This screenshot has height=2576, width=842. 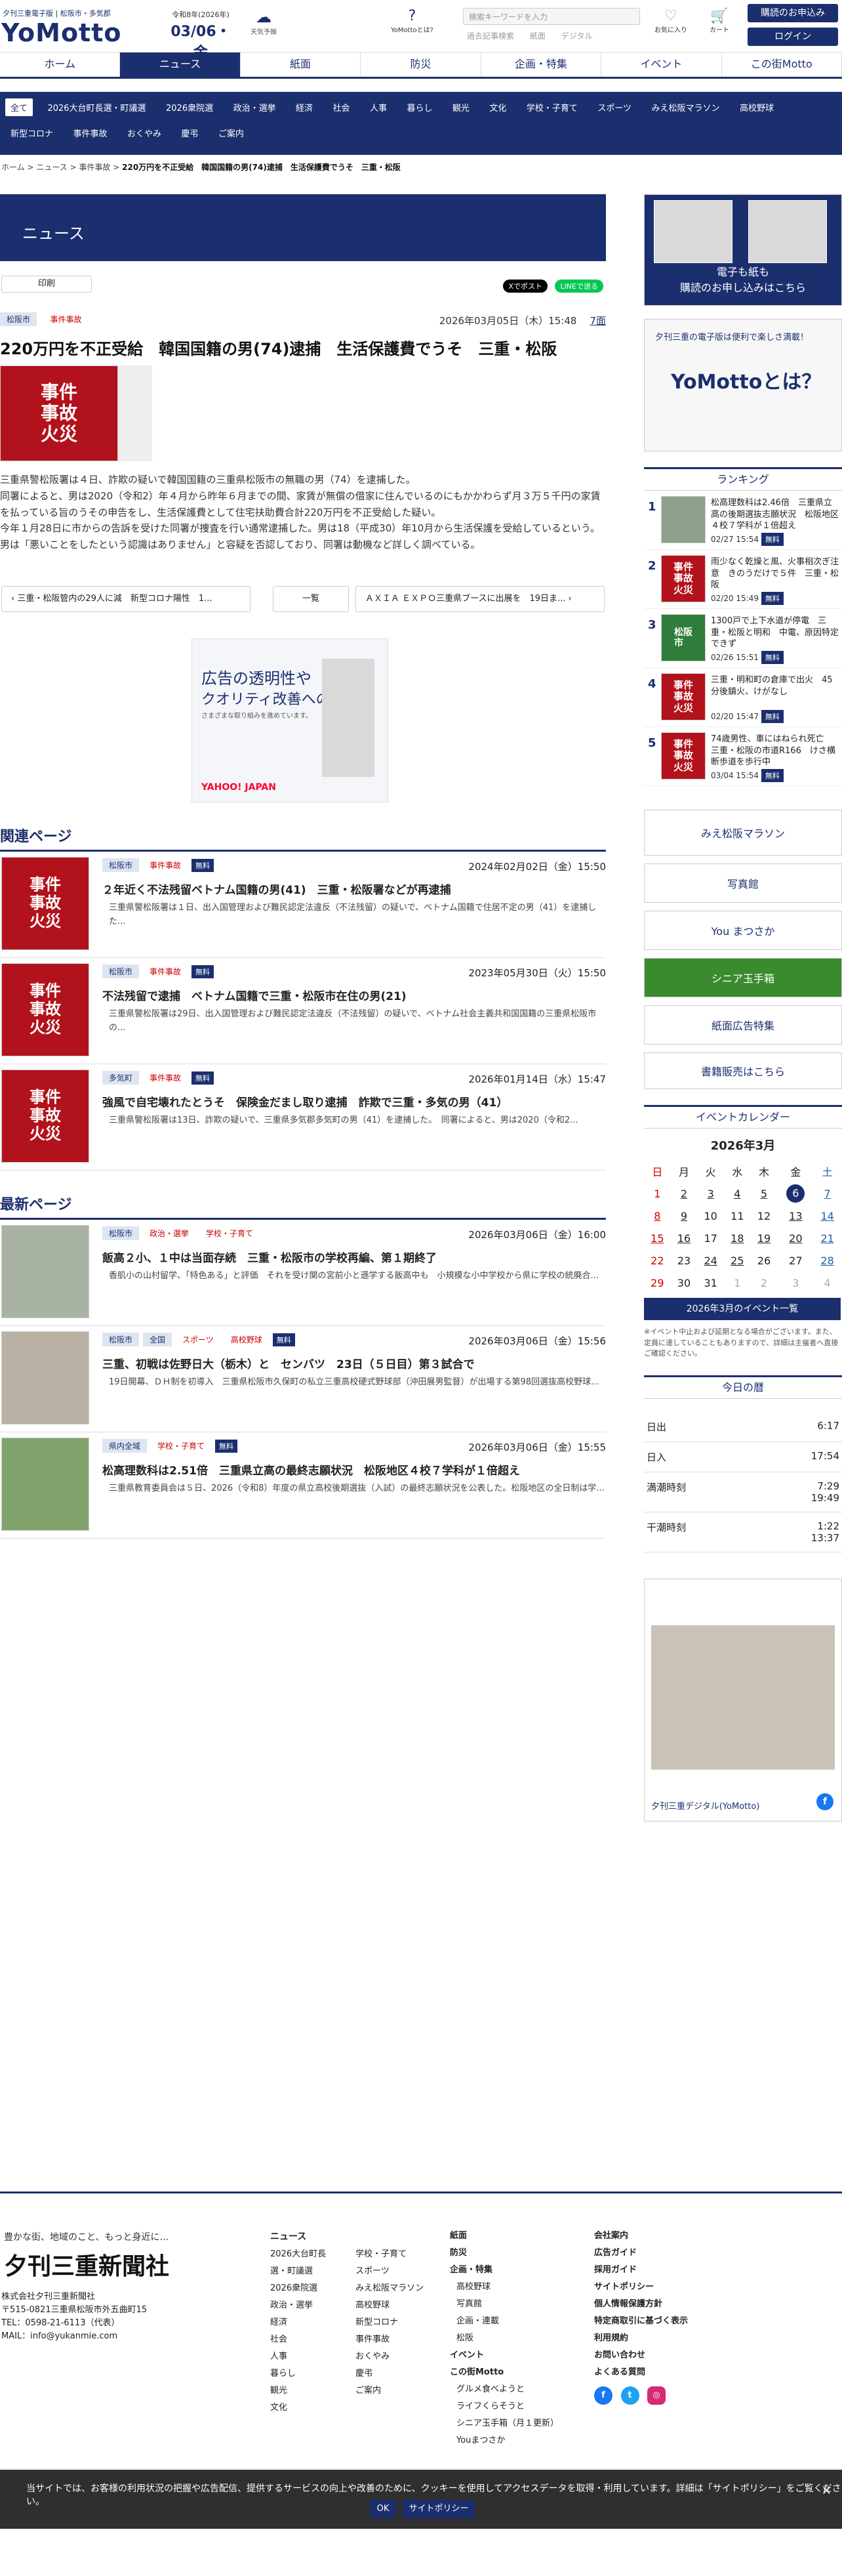 I want to click on footer-col-heading: ニュース, so click(x=288, y=2237).